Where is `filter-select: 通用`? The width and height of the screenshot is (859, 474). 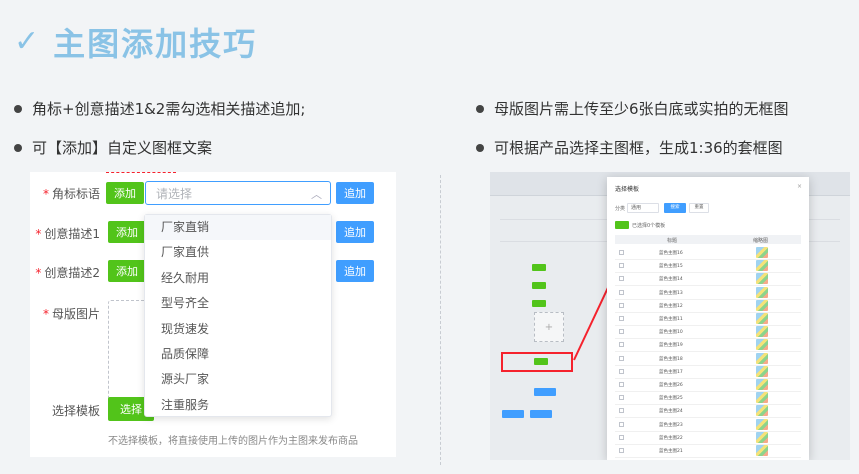
filter-select: 通用 is located at coordinates (643, 208).